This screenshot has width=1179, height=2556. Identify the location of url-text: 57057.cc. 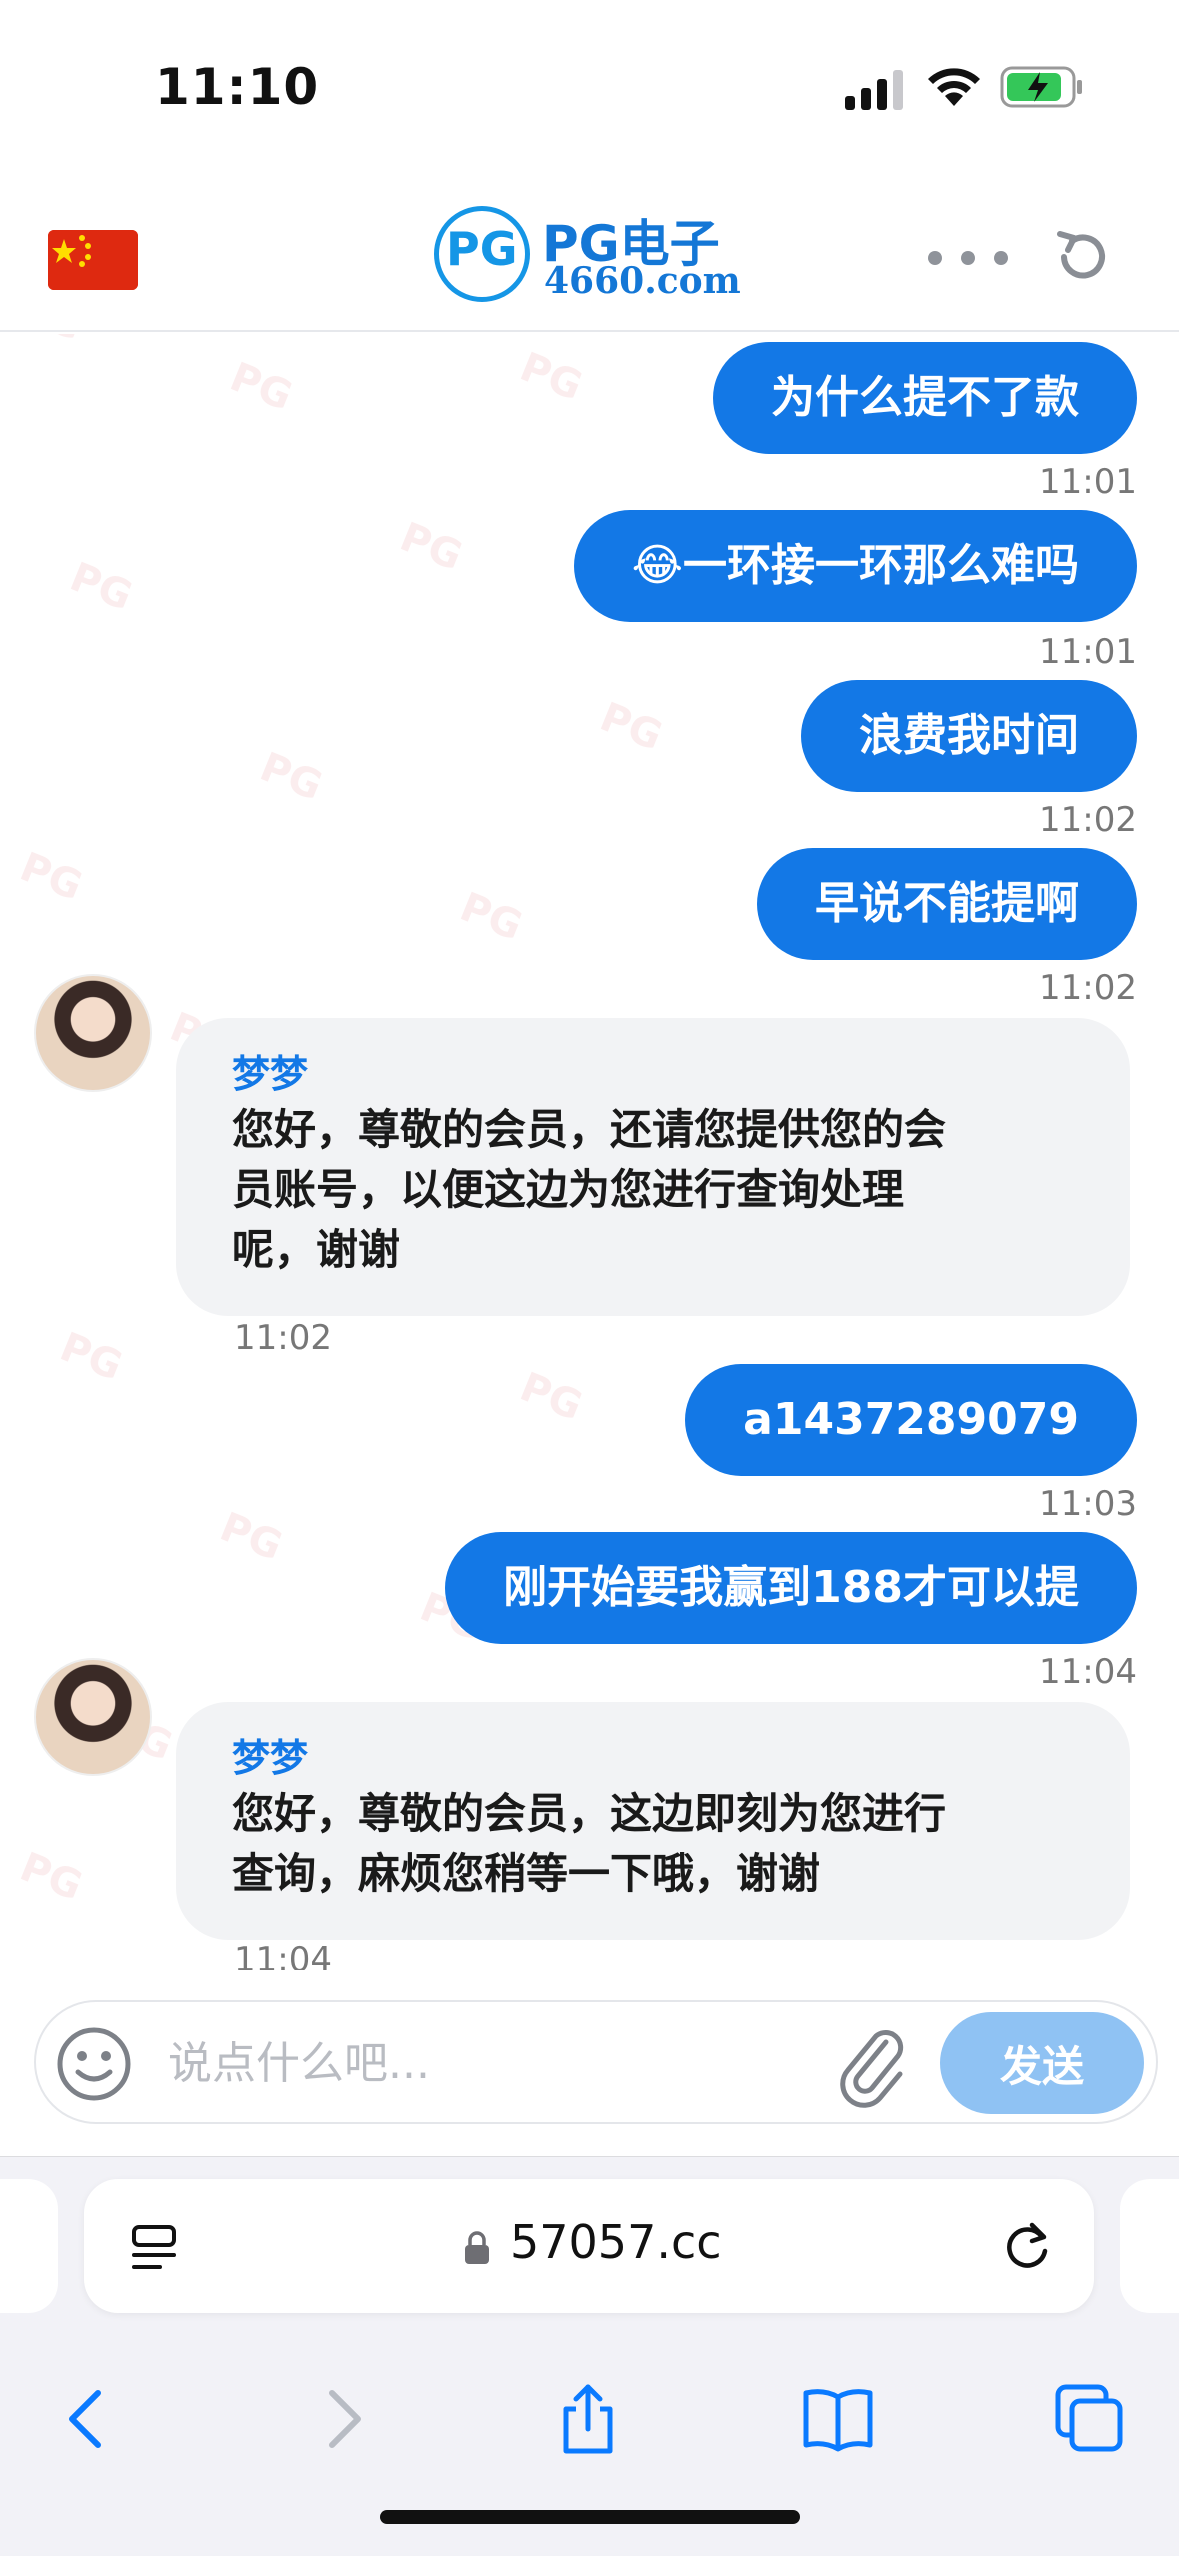
(616, 2242).